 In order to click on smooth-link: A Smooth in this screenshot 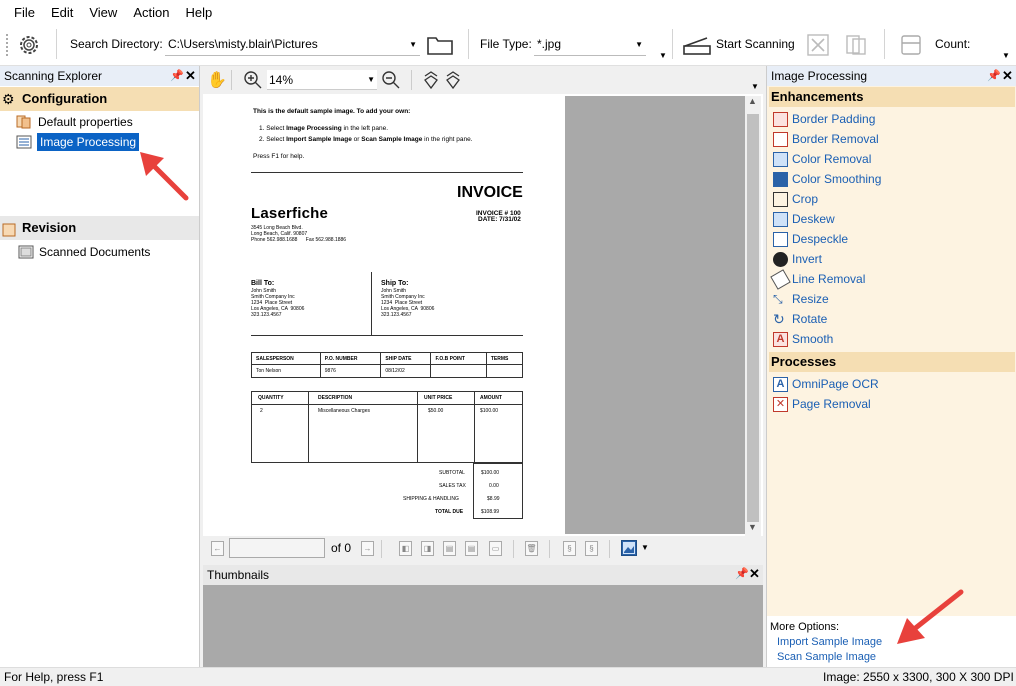, I will do `click(803, 339)`.